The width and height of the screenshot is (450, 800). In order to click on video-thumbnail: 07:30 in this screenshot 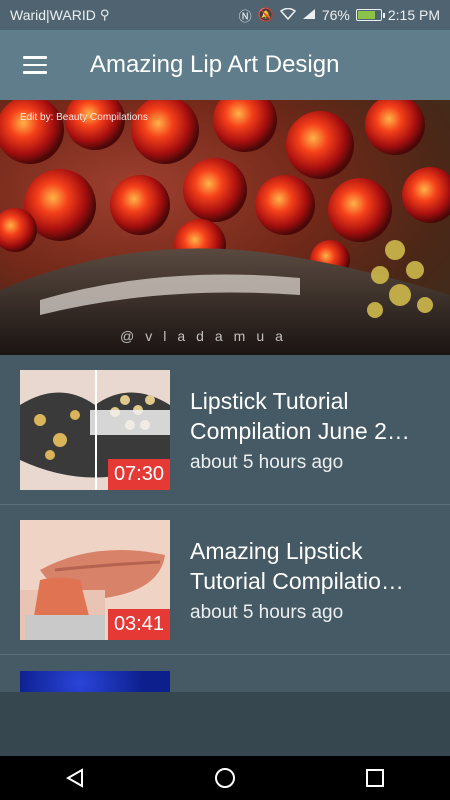, I will do `click(95, 429)`.